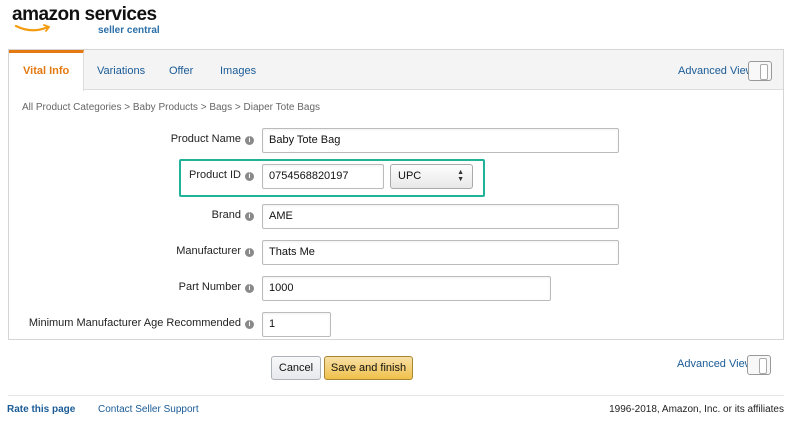  What do you see at coordinates (296, 368) in the screenshot?
I see `cancel-button: Cancel` at bounding box center [296, 368].